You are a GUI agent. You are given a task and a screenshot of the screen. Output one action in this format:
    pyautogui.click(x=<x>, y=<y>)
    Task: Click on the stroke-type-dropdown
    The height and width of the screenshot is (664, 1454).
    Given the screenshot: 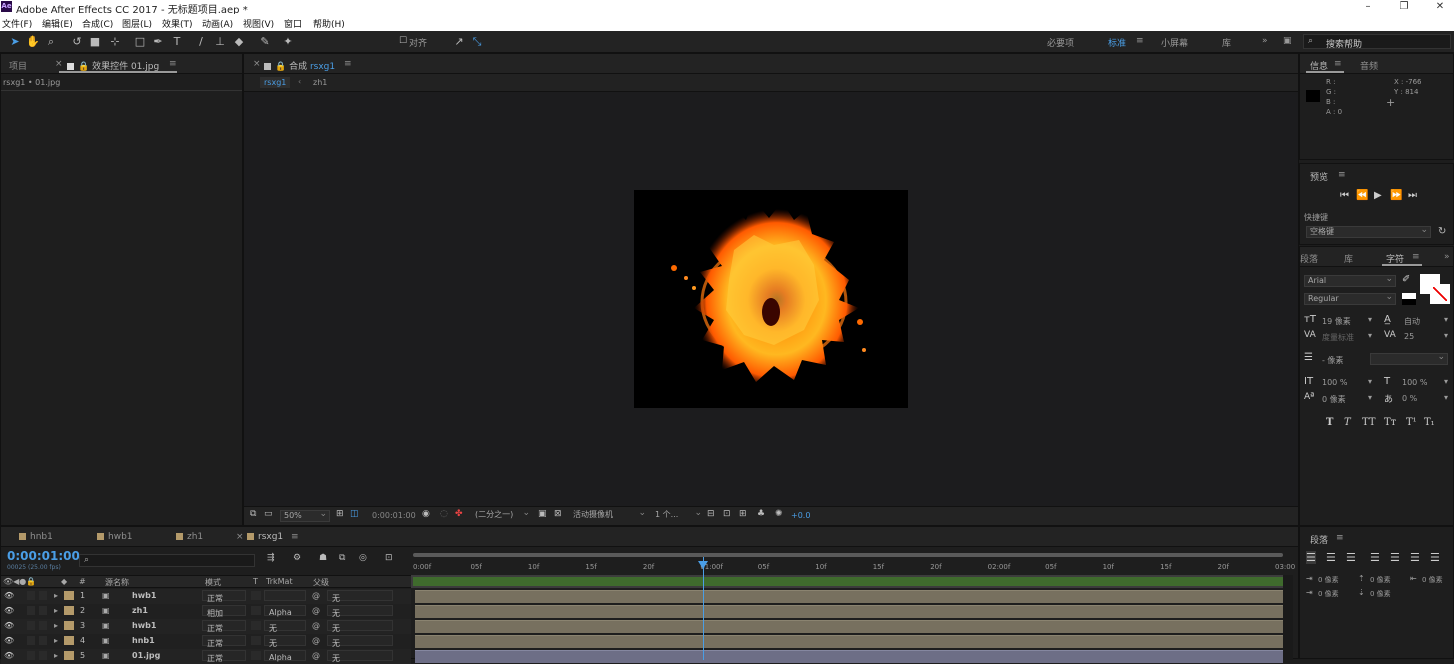 What is the action you would take?
    pyautogui.click(x=1409, y=359)
    